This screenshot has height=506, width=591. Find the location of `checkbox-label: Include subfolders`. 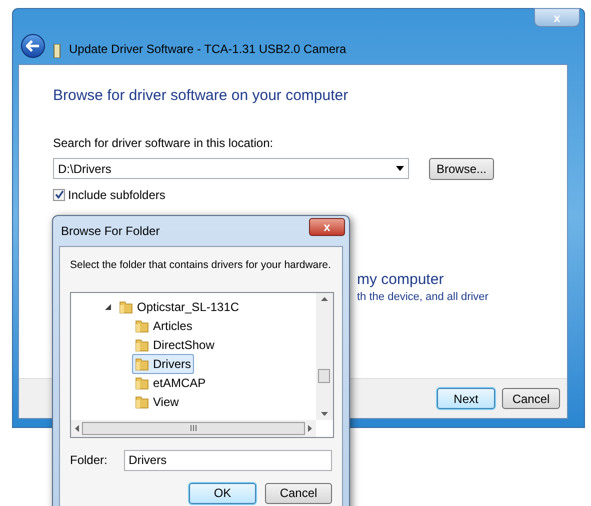

checkbox-label: Include subfolders is located at coordinates (117, 195).